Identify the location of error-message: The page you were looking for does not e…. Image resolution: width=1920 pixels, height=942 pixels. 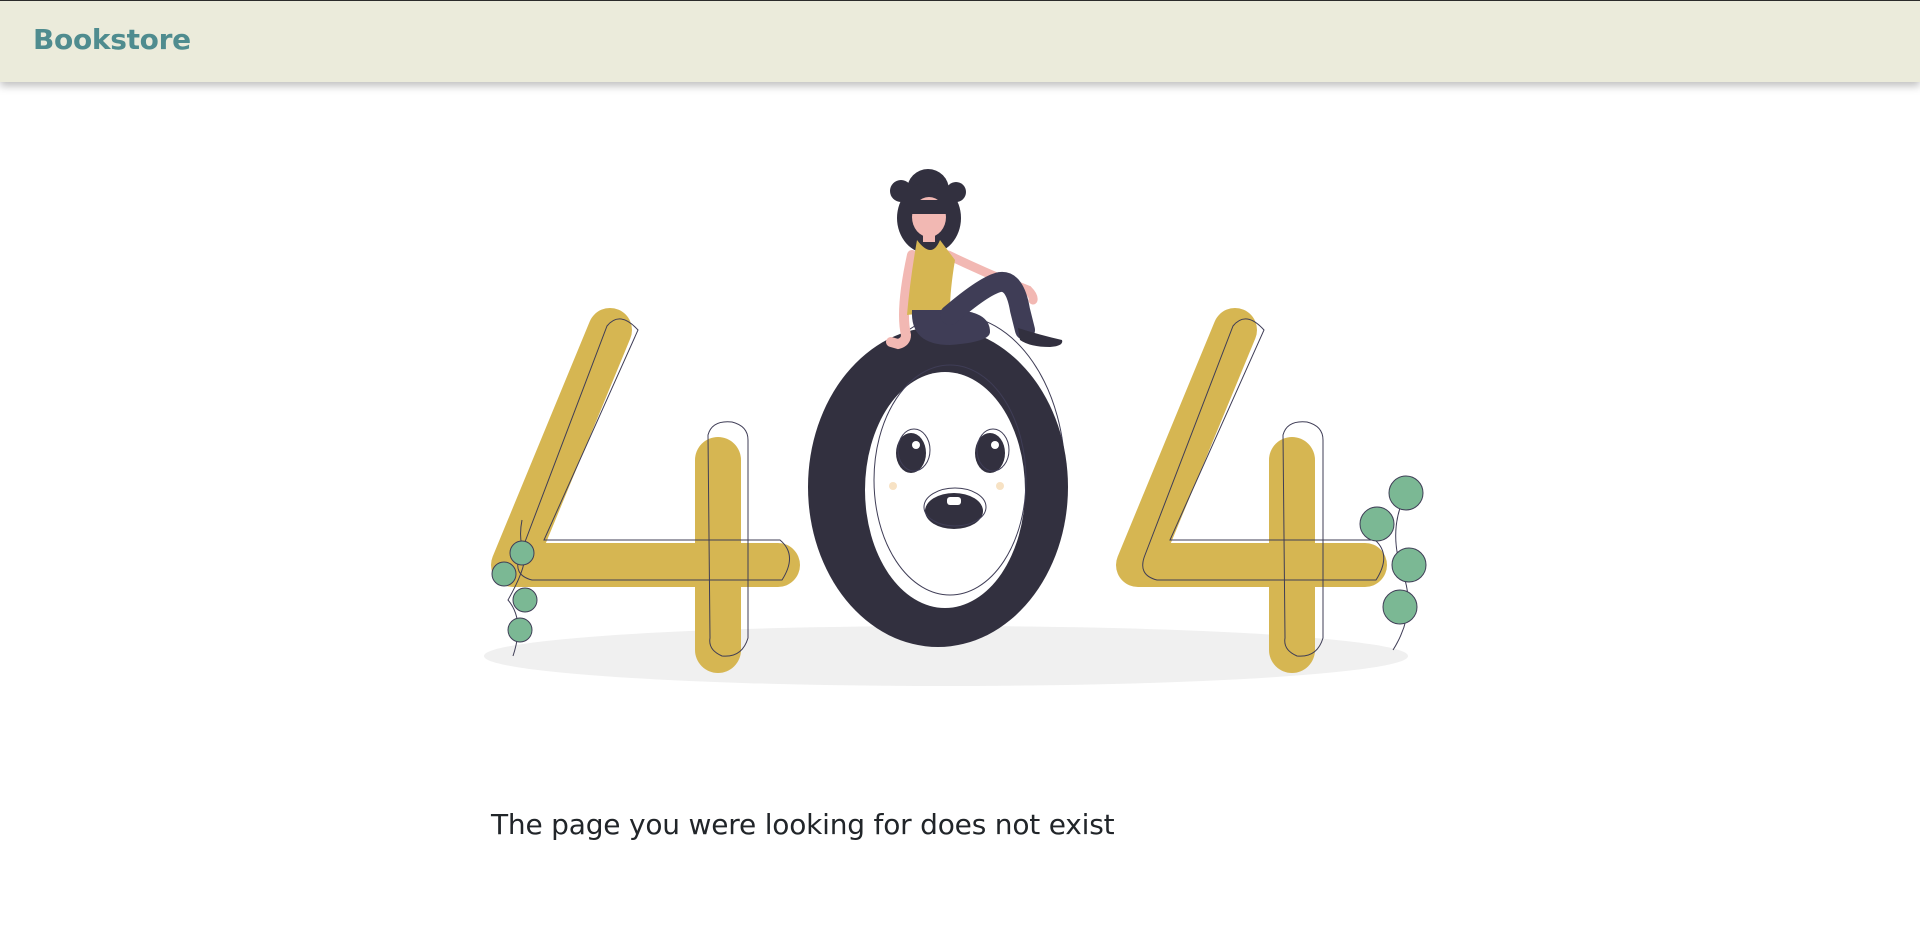
(803, 824).